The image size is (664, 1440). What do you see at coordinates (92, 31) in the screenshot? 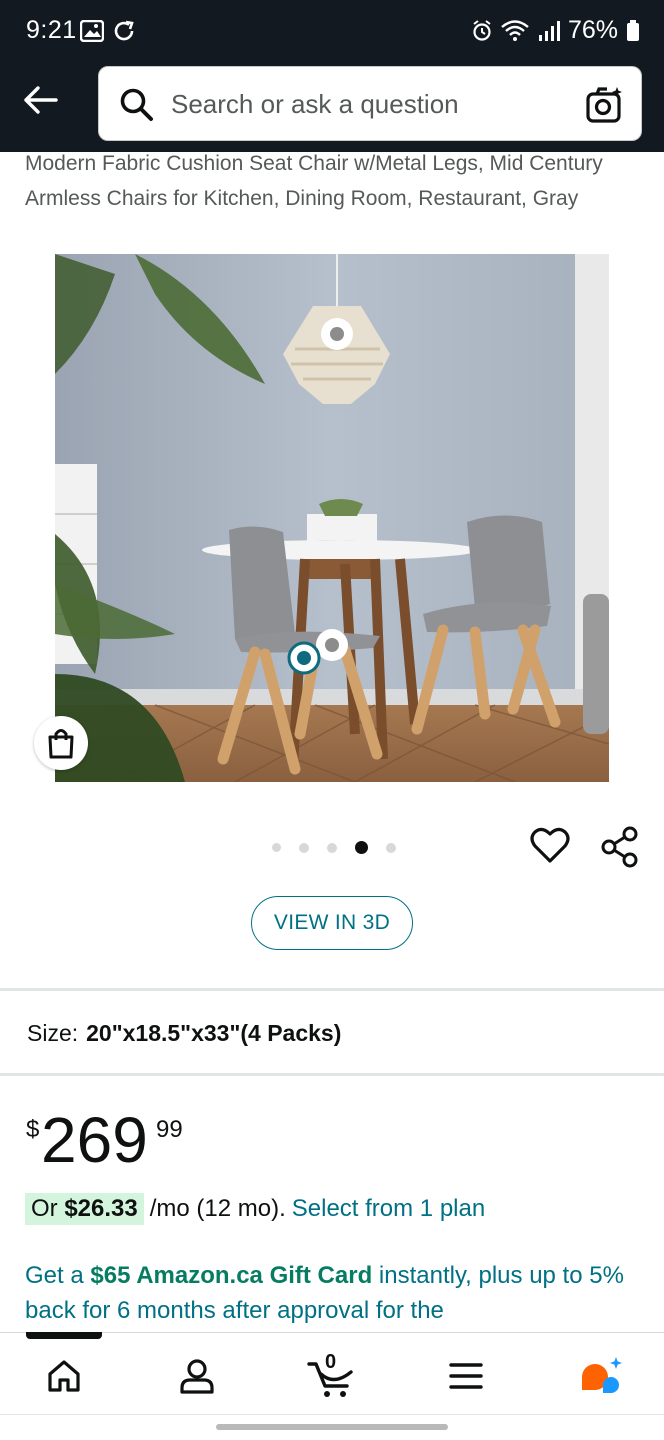
I see `gallery-icon` at bounding box center [92, 31].